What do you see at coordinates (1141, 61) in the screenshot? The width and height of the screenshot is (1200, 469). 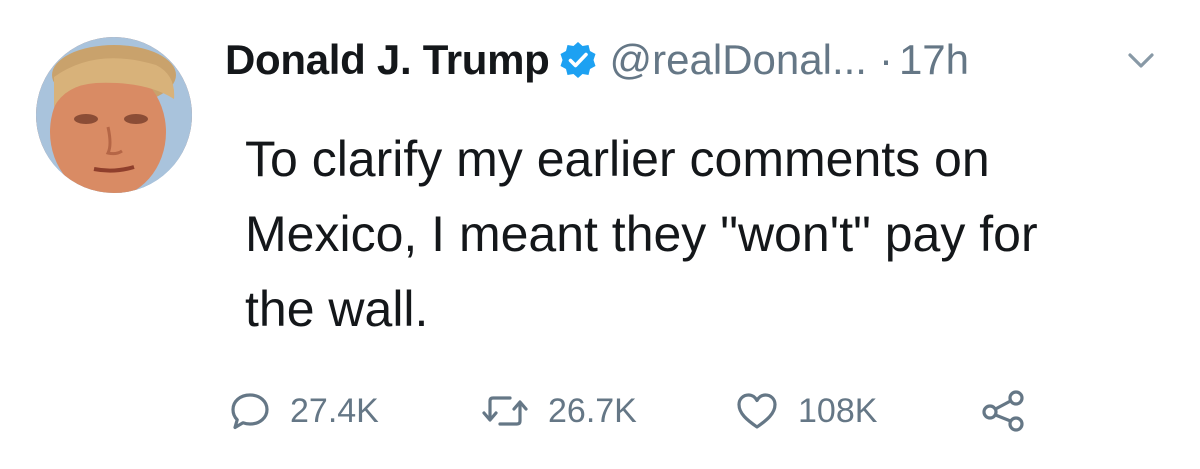 I see `chevron-down-icon` at bounding box center [1141, 61].